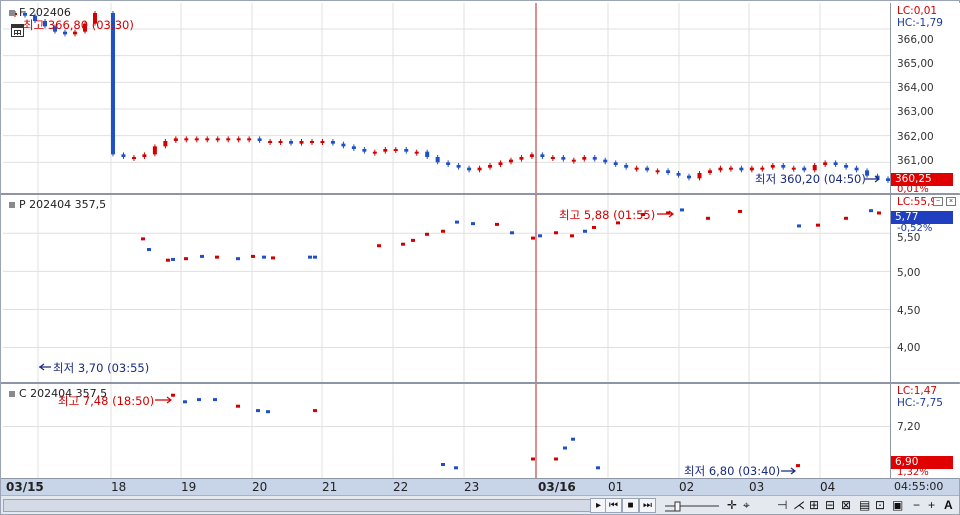 This screenshot has height=515, width=960. I want to click on trend-tool-icon: ⋌, so click(799, 505).